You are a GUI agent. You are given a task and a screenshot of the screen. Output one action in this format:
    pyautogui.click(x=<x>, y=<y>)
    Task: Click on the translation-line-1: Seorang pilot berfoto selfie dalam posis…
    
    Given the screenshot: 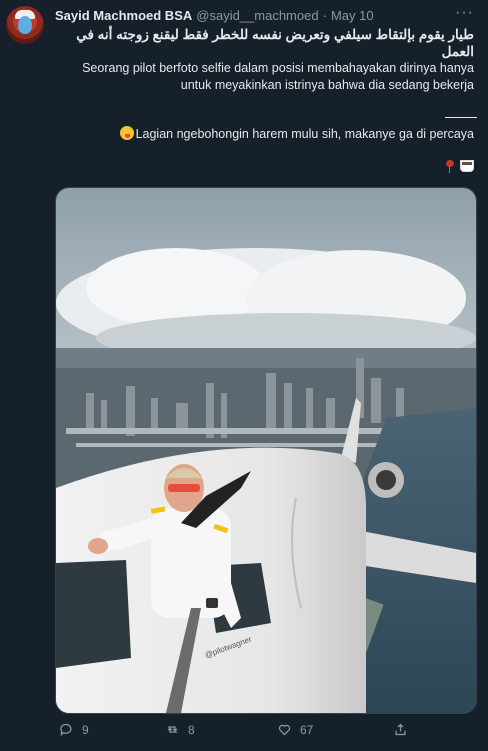 What is the action you would take?
    pyautogui.click(x=278, y=68)
    